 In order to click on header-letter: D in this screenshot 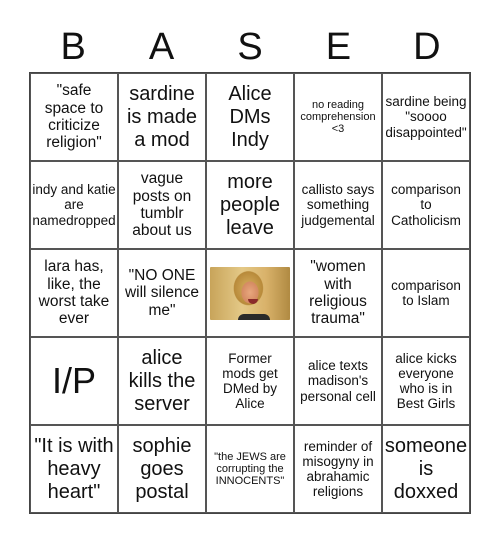, I will do `click(427, 47)`.